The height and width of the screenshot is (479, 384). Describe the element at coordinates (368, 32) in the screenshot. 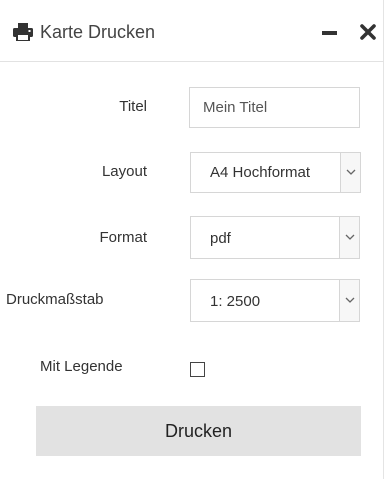

I see `close-icon` at that location.